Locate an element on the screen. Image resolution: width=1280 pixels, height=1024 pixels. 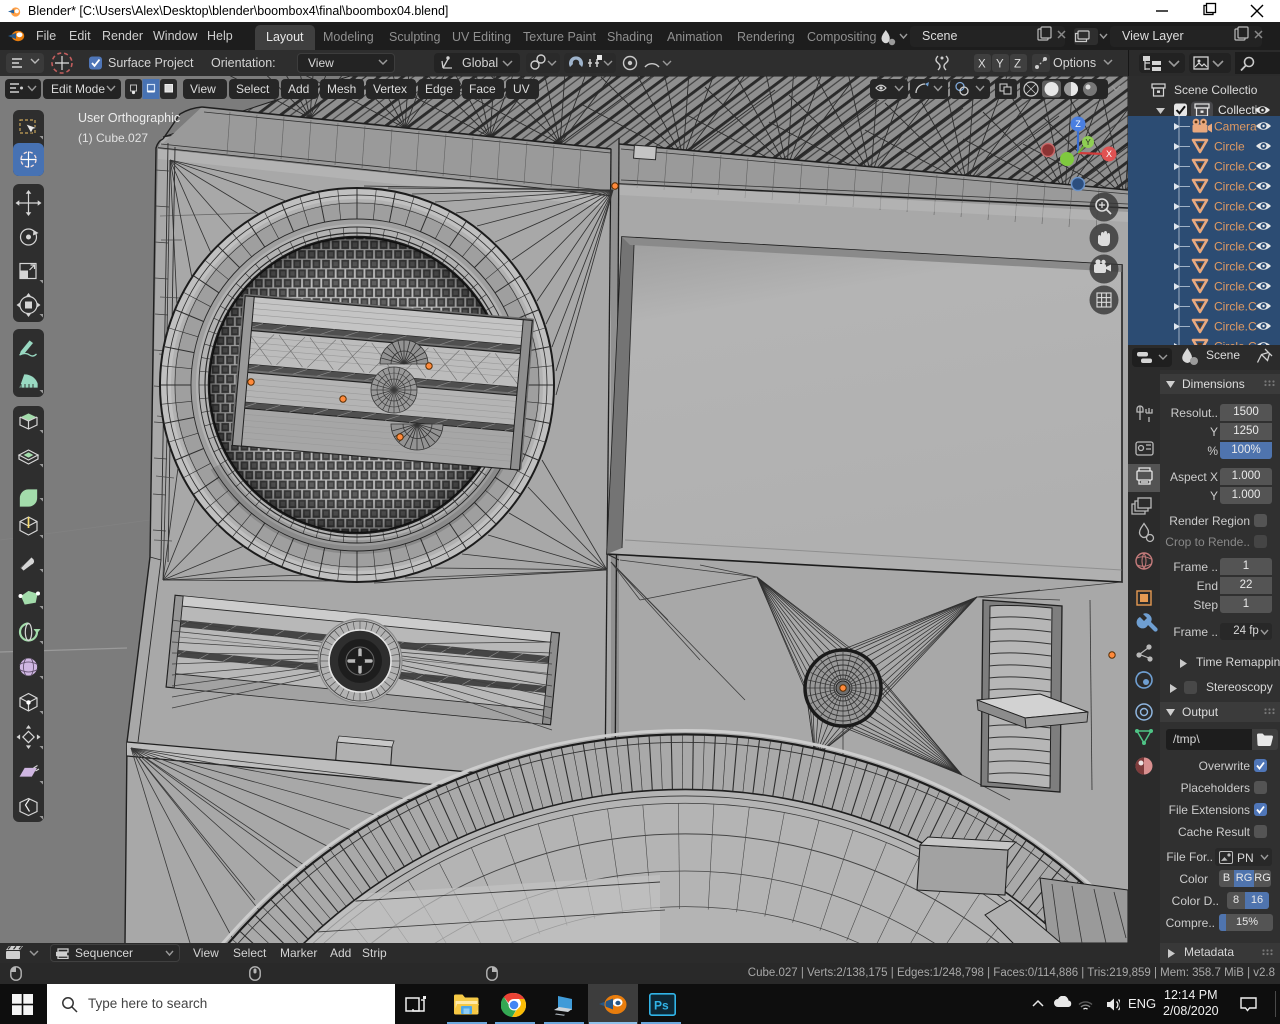
svg-text: Add is located at coordinates (298, 89).